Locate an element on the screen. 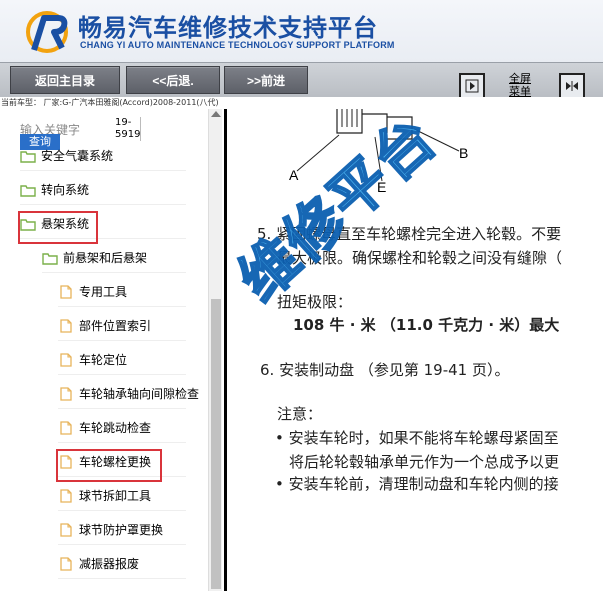 The image size is (603, 591). tree-item-label: 车轮跳动检查 is located at coordinates (115, 428).